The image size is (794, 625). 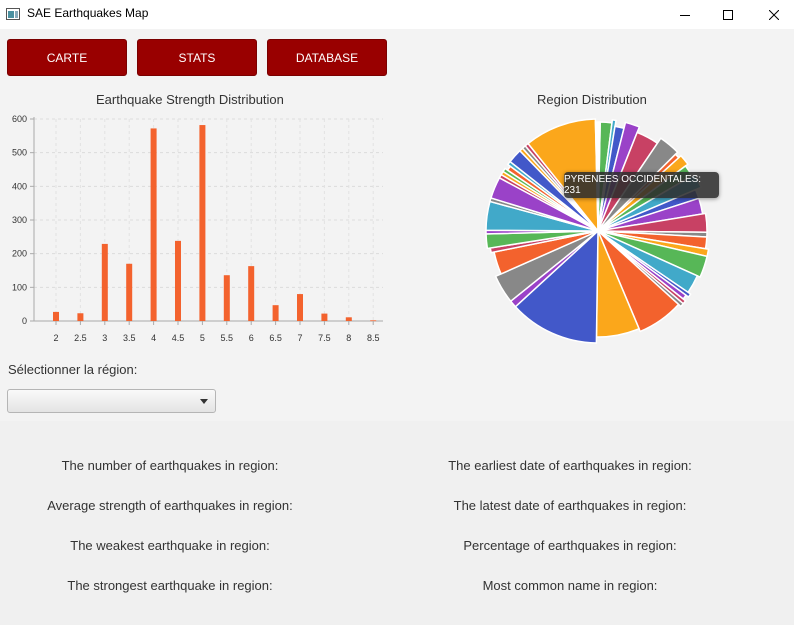 I want to click on minimize-button, so click(x=685, y=14).